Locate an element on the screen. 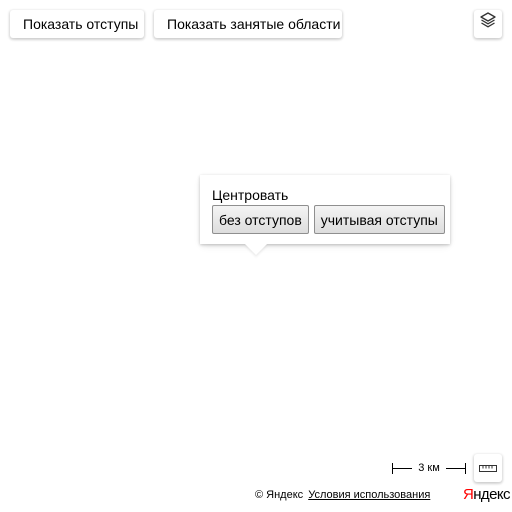  center-with-offsets-button: учитывая отступы is located at coordinates (379, 219).